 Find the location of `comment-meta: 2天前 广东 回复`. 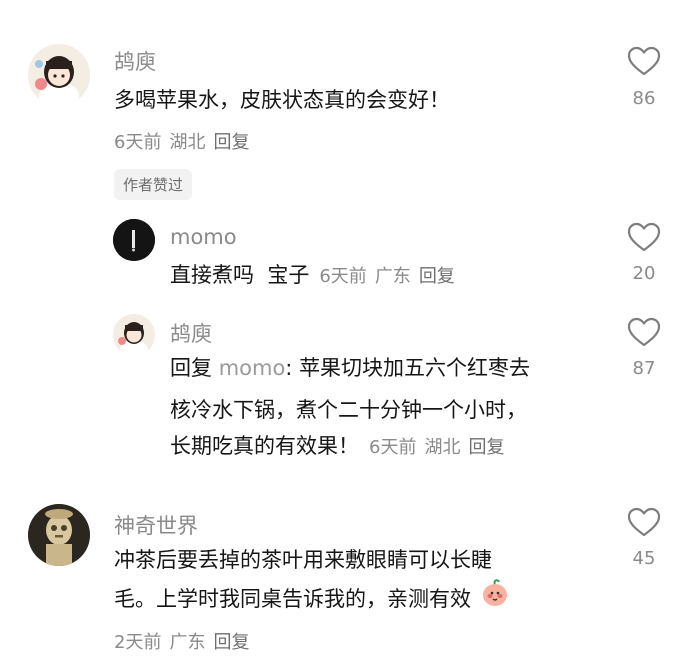

comment-meta: 2天前 广东 回复 is located at coordinates (181, 641).